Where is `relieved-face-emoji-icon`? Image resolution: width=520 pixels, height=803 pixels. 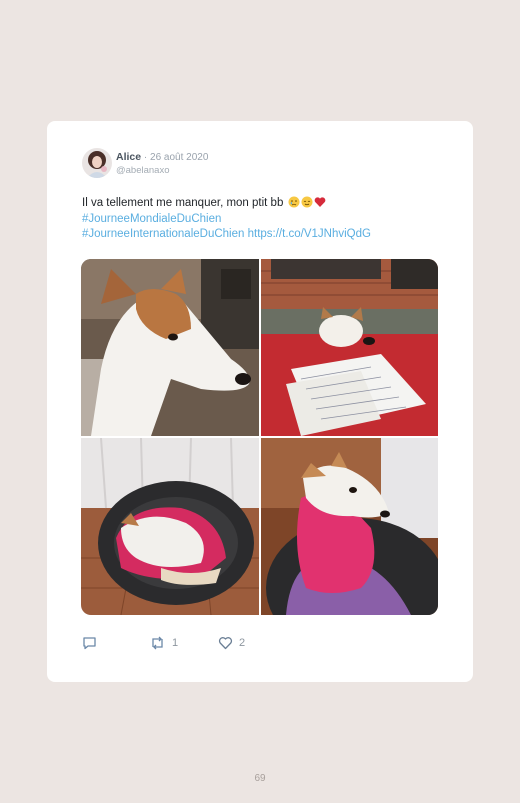
relieved-face-emoji-icon is located at coordinates (307, 202).